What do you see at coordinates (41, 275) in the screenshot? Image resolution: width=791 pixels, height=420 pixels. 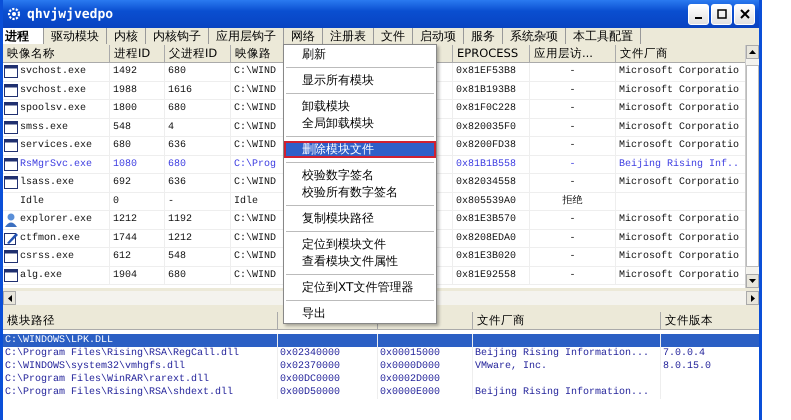 I see `process-name: alg.exe` at bounding box center [41, 275].